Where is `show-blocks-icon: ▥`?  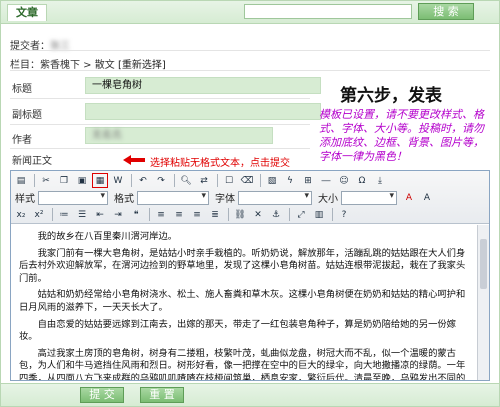 show-blocks-icon: ▥ is located at coordinates (319, 214).